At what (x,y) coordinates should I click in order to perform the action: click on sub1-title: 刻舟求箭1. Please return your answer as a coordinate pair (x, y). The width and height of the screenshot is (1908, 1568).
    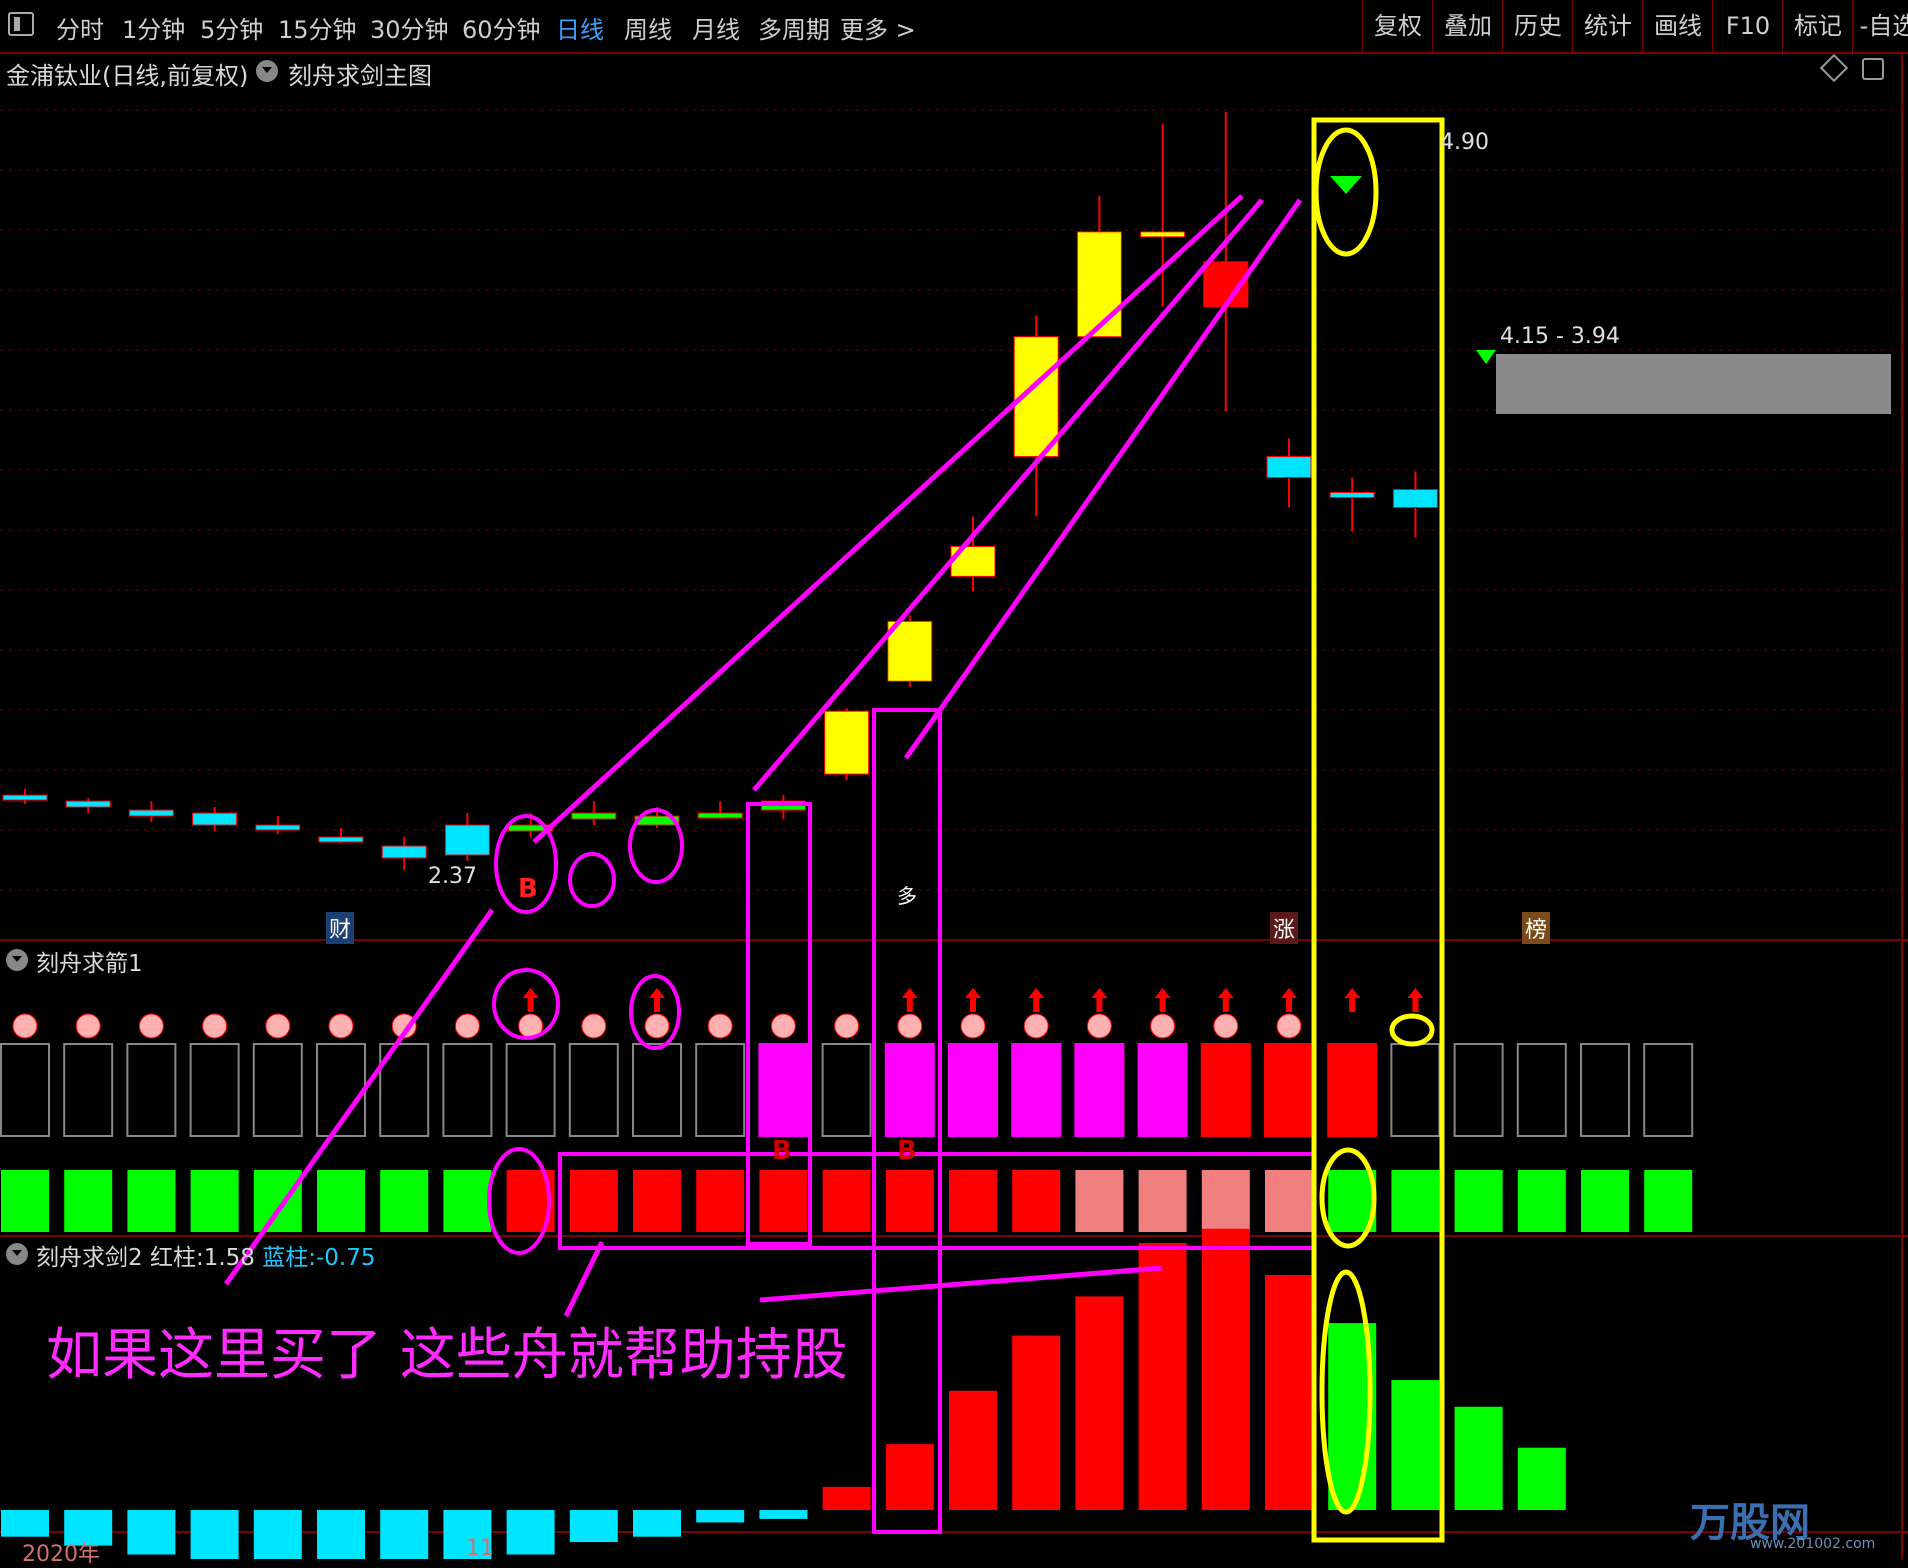
    Looking at the image, I should click on (89, 961).